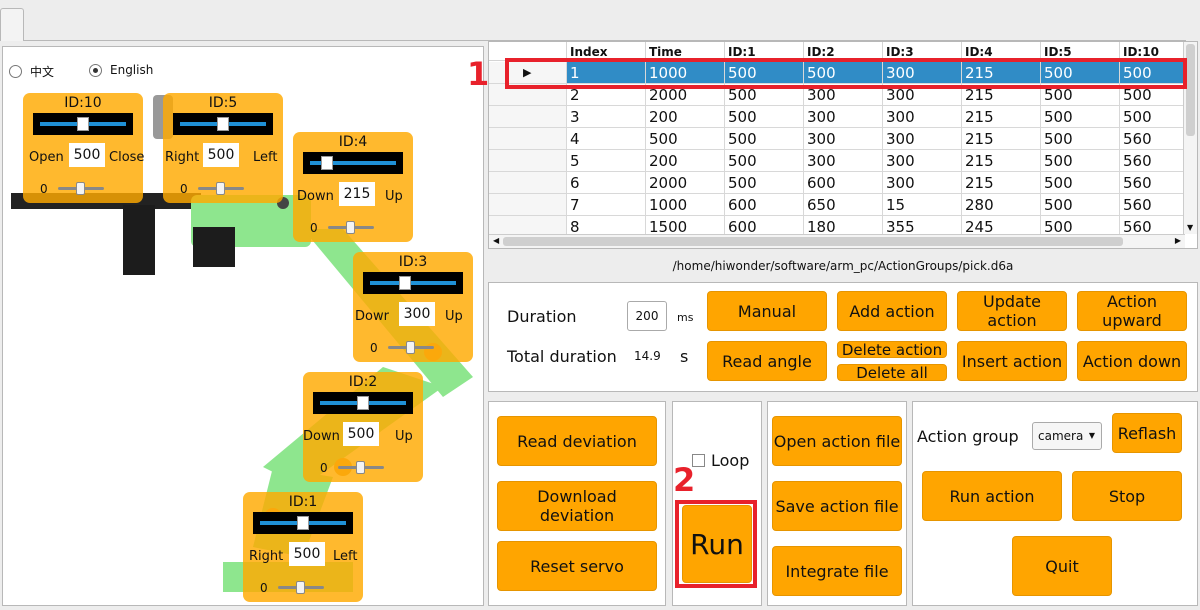 The height and width of the screenshot is (610, 1200). Describe the element at coordinates (836, 161) in the screenshot. I see `table-row: 5 200 500 300 300 215 500 560` at that location.